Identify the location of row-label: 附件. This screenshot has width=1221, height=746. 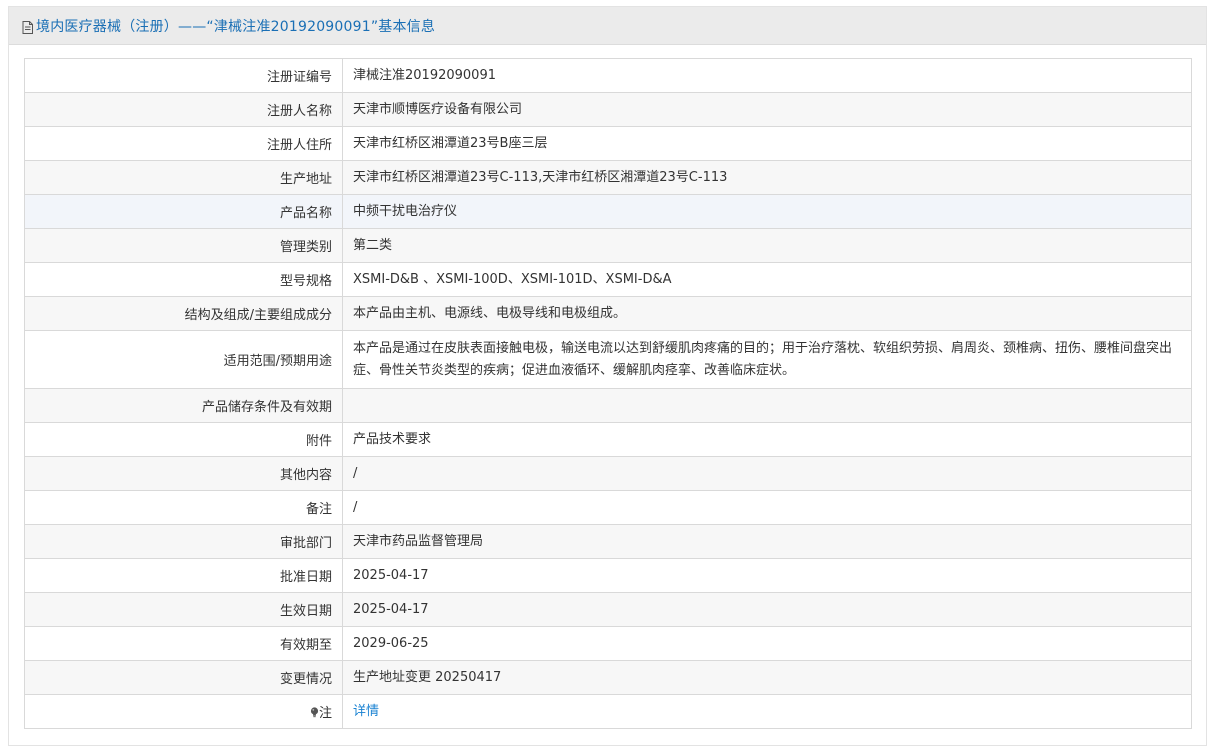
(183, 439).